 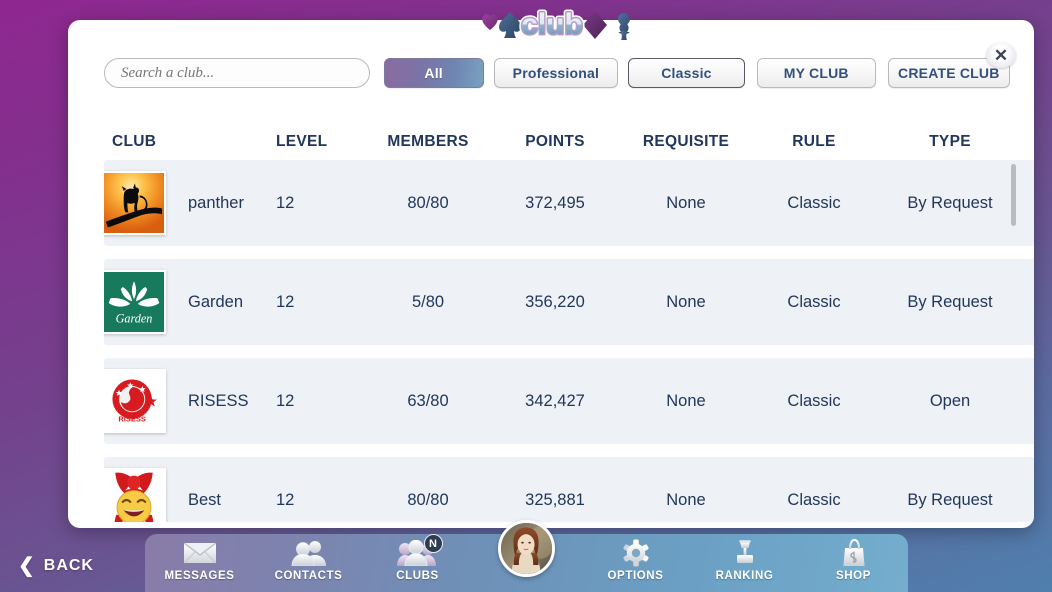 What do you see at coordinates (1013, 341) in the screenshot?
I see `list-scrollbar` at bounding box center [1013, 341].